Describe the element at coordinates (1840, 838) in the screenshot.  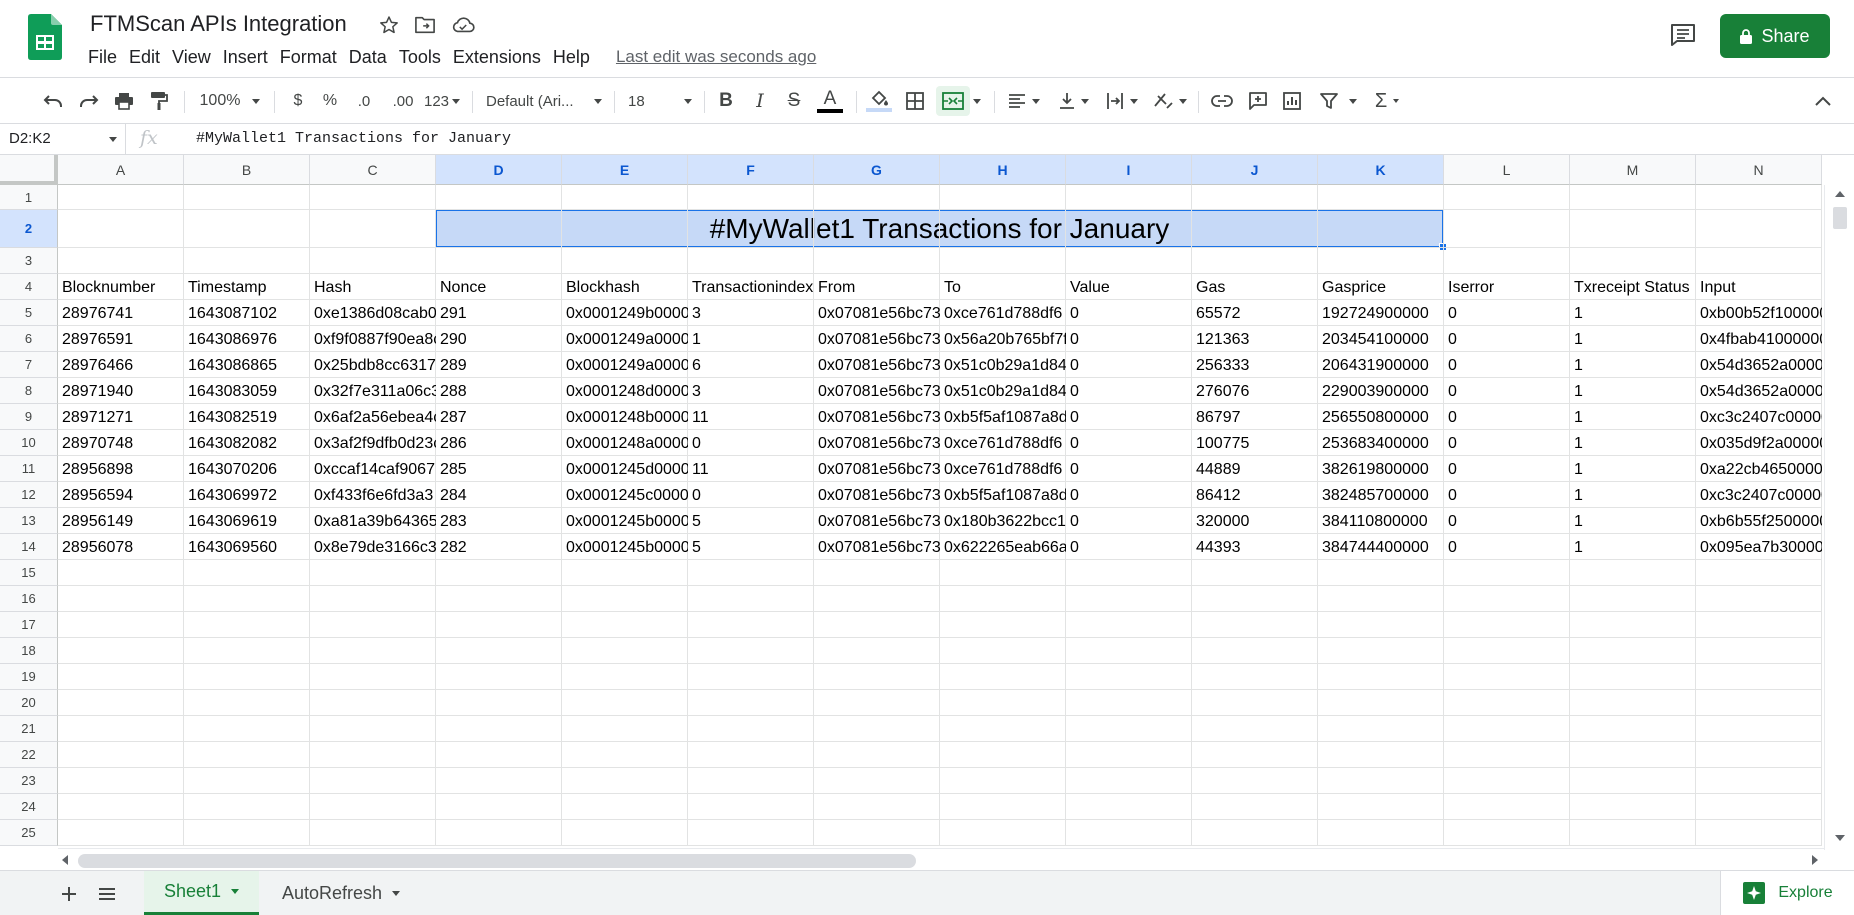
I see `scroll-down-icon` at that location.